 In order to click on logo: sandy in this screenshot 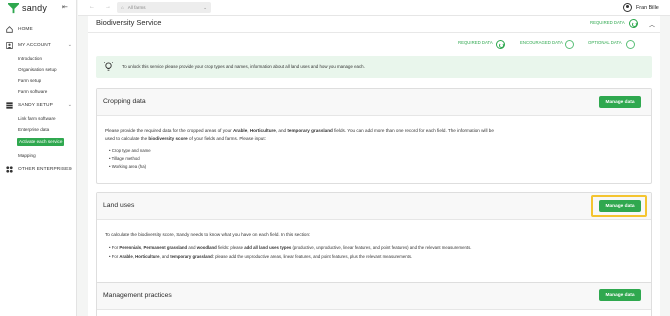, I will do `click(27, 8)`.